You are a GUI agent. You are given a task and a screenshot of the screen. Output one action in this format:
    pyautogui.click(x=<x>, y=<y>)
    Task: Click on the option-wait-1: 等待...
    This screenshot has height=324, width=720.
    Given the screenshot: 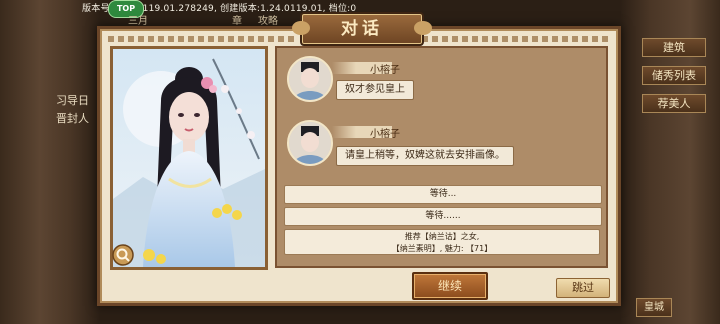 What is the action you would take?
    pyautogui.click(x=443, y=194)
    